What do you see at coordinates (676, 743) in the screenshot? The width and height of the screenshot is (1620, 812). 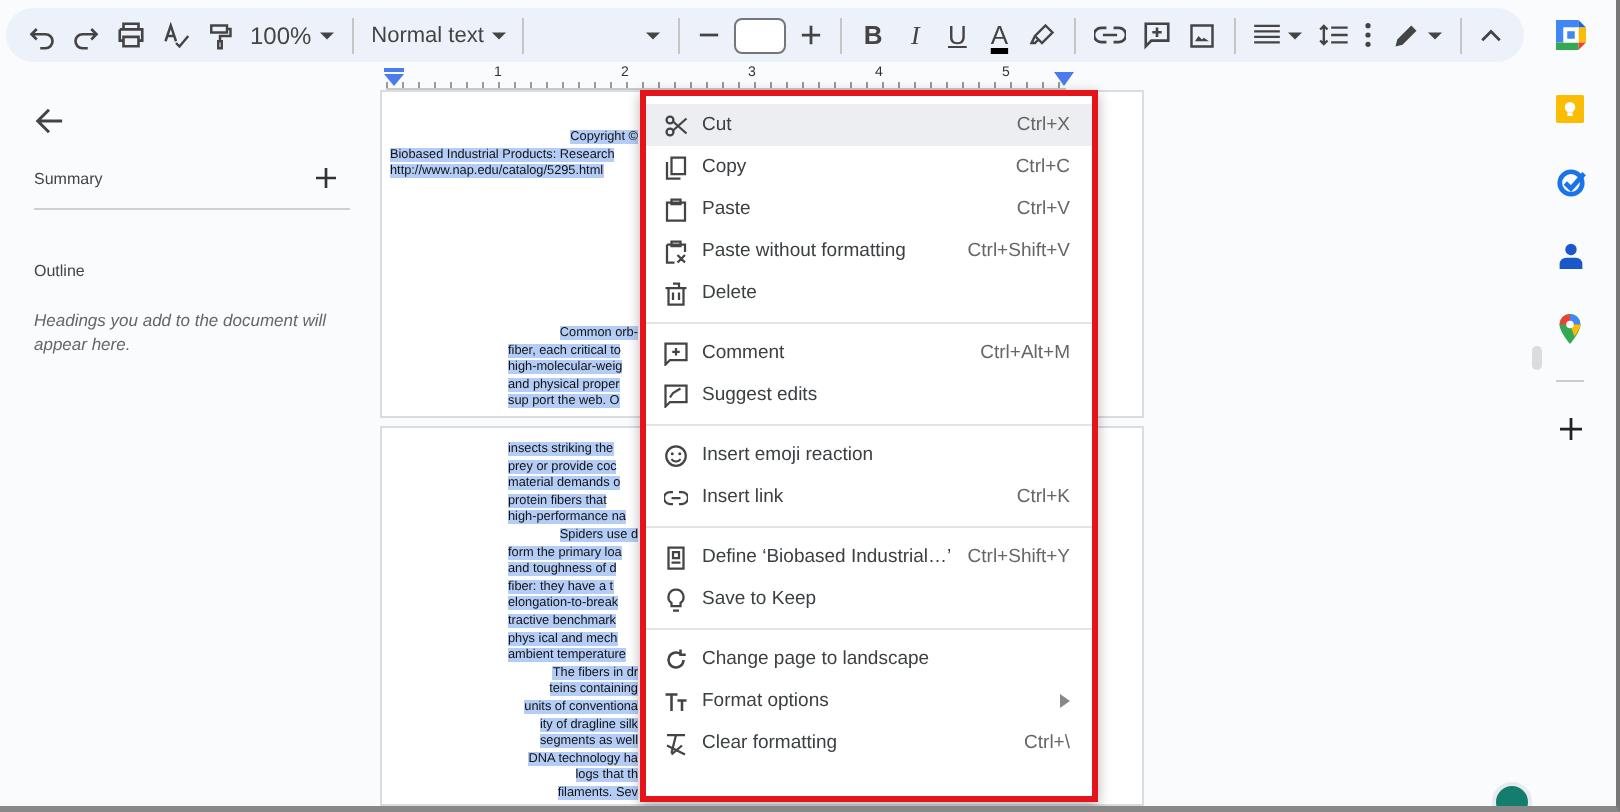 I see `clear-icon` at bounding box center [676, 743].